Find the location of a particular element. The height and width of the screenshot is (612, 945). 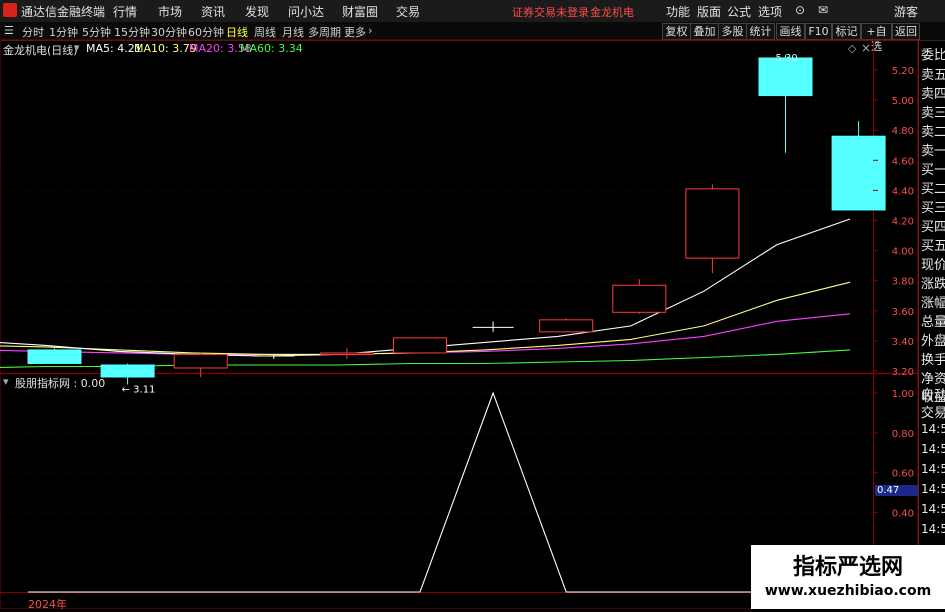

y-tick-label: 4.00 is located at coordinates (903, 252).